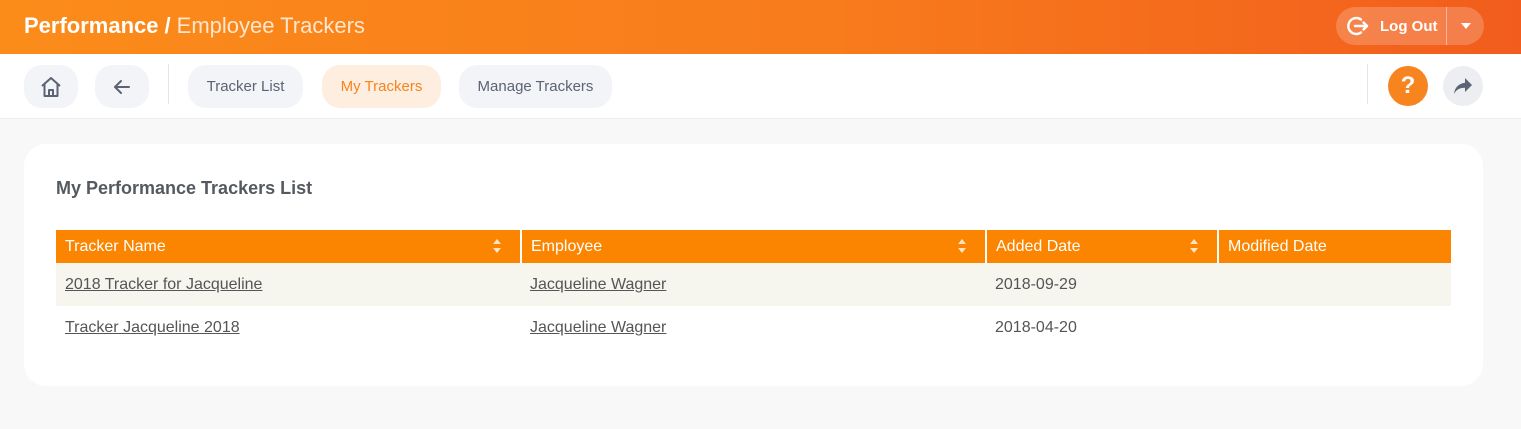 This screenshot has height=429, width=1521. I want to click on home-icon, so click(51, 86).